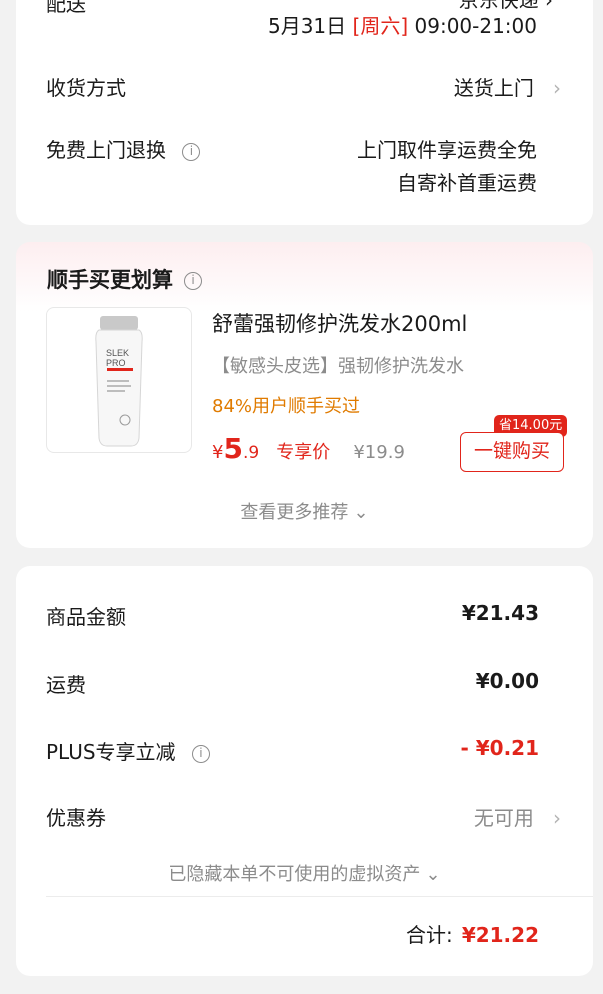  Describe the element at coordinates (118, 358) in the screenshot. I see `product-image-brand: SLEK PRO` at that location.